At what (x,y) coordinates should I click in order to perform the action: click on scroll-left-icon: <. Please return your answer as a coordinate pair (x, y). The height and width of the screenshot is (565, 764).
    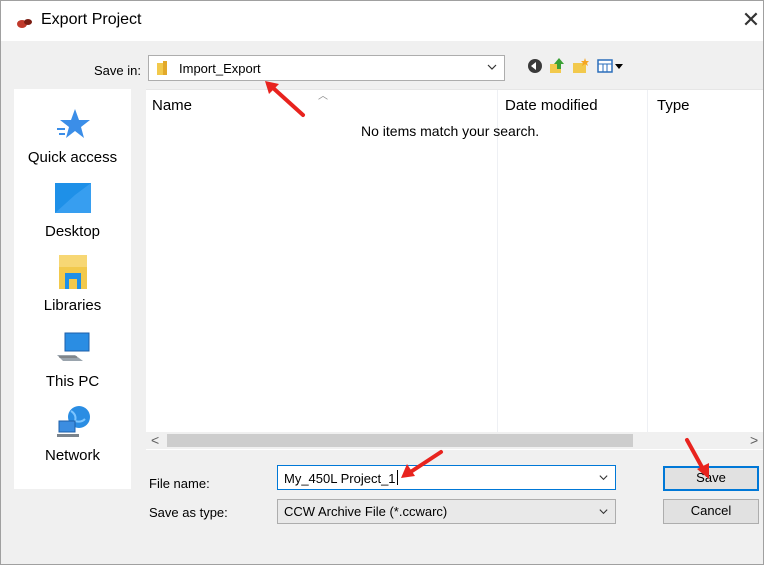
    Looking at the image, I should click on (155, 440).